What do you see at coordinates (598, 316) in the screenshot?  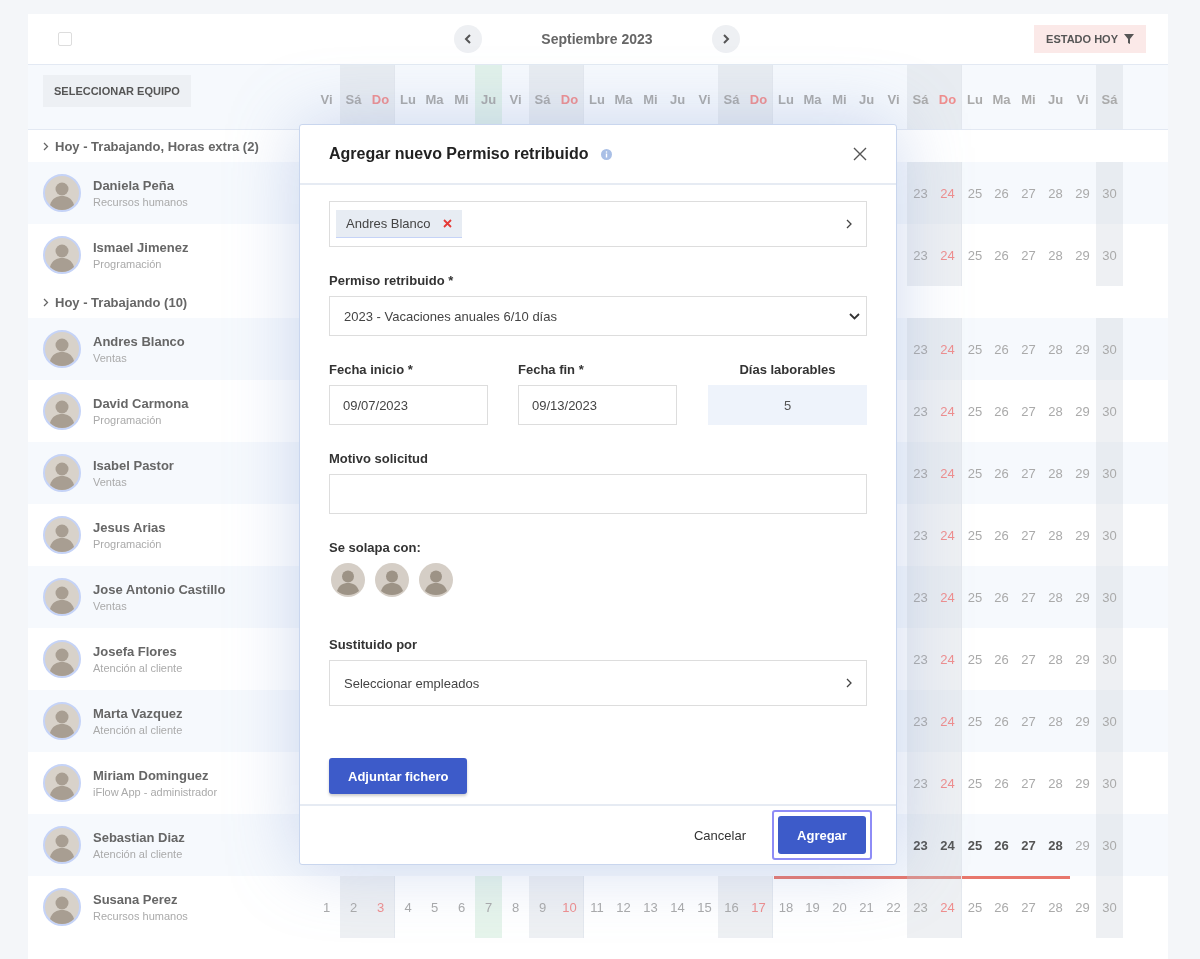 I see `leave-type-select: 2023 - Vacaciones anuales 6/10 días` at bounding box center [598, 316].